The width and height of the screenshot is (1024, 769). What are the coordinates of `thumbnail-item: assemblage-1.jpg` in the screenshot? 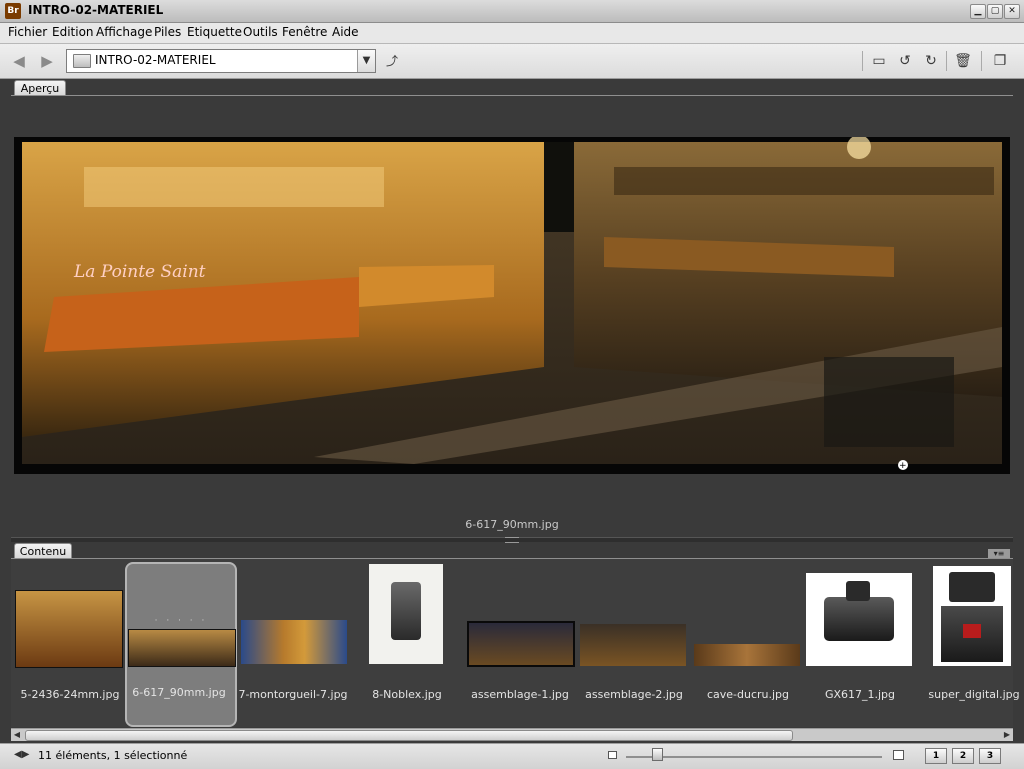 It's located at (520, 643).